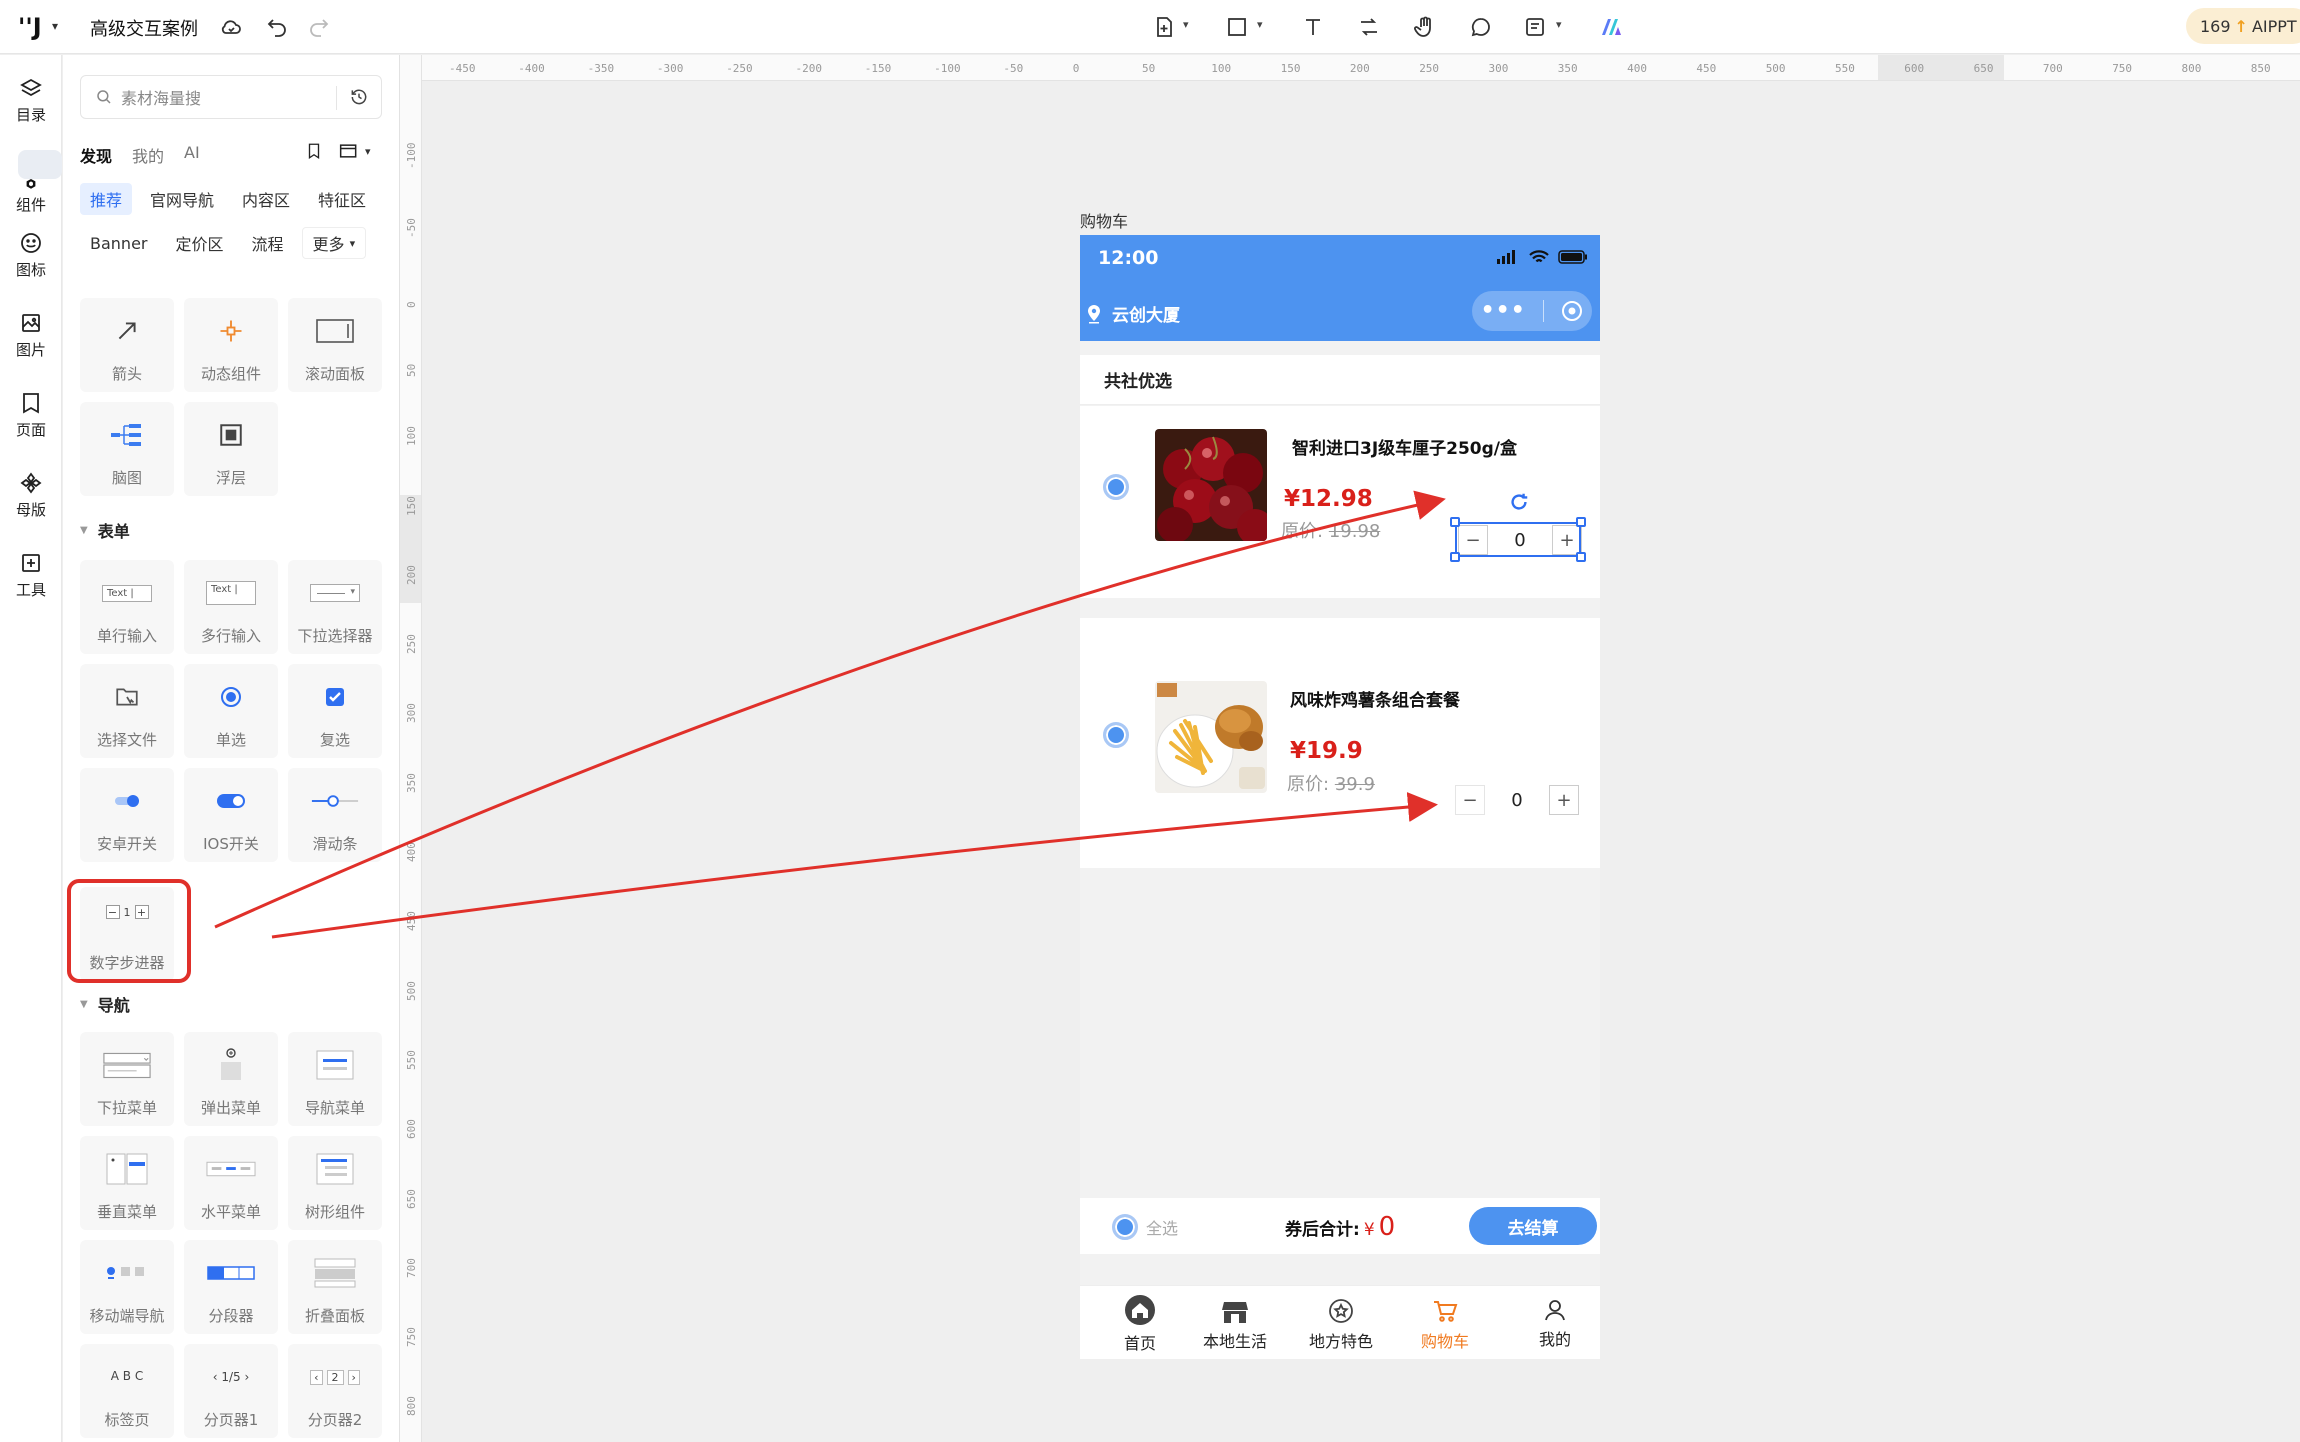  I want to click on close-target-icon, so click(1572, 311).